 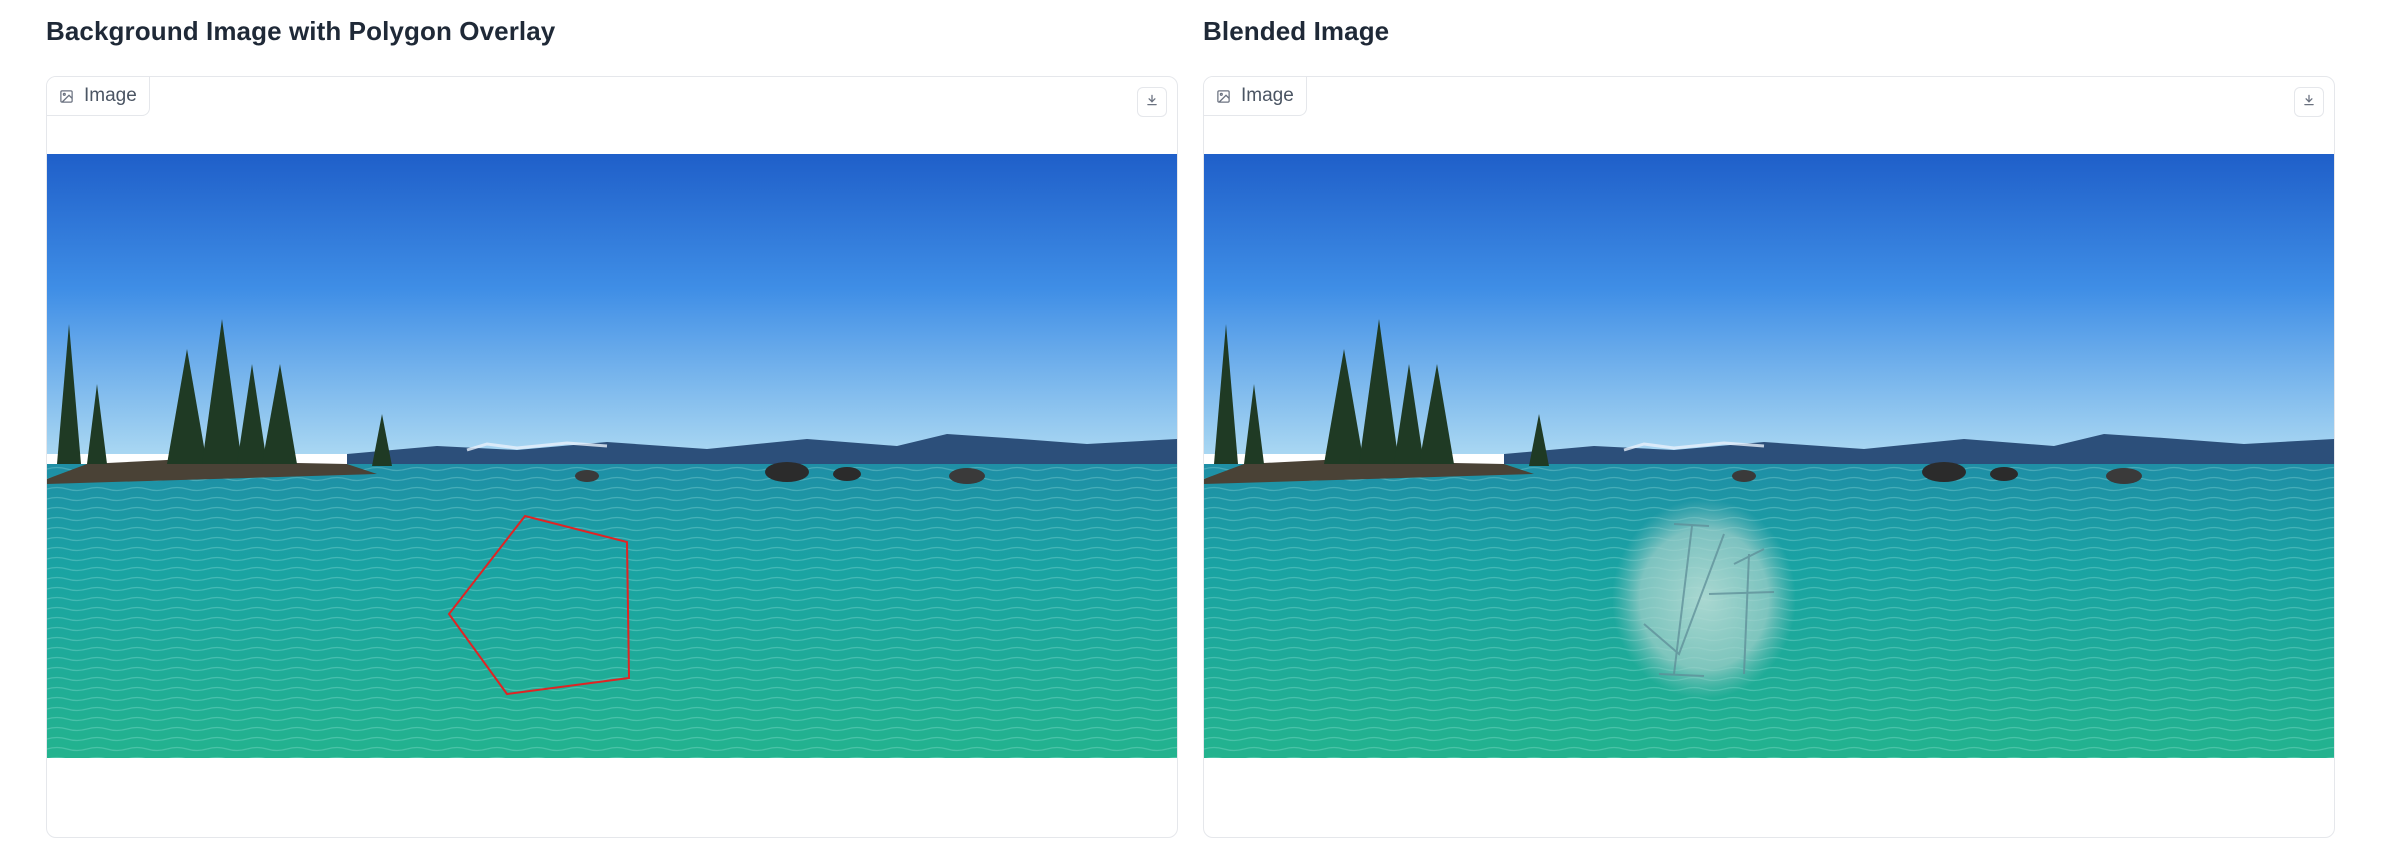 I want to click on panel-heading: Background Image with Polygon Overlay, so click(x=301, y=31).